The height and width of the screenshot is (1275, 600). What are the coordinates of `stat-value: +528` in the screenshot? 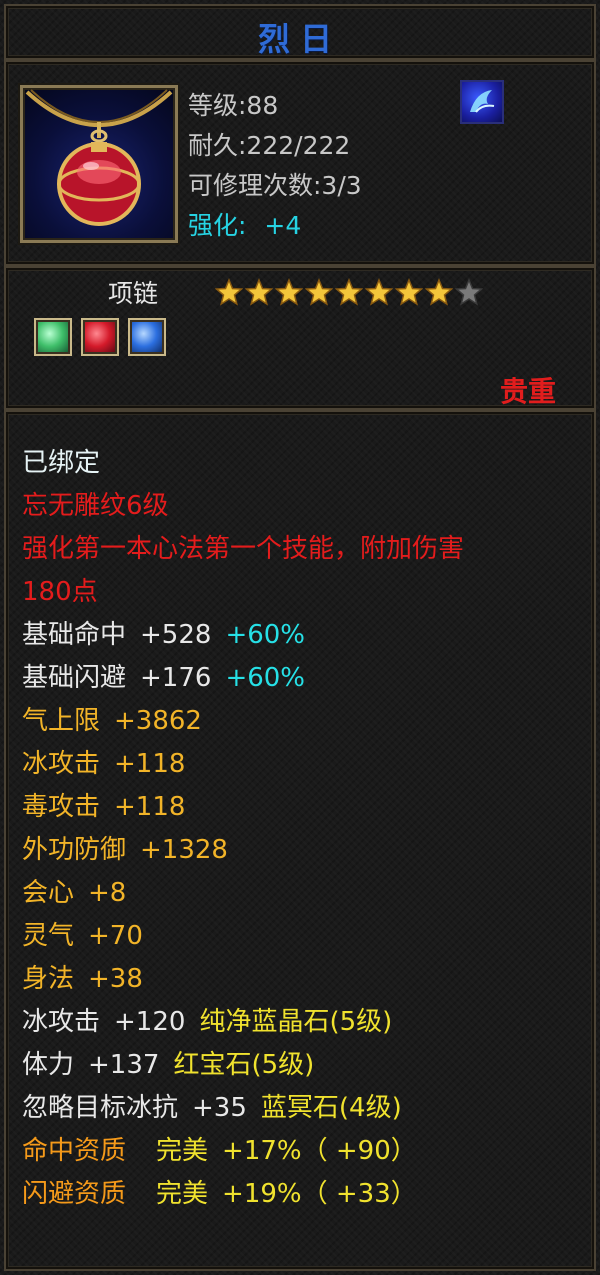 It's located at (176, 635).